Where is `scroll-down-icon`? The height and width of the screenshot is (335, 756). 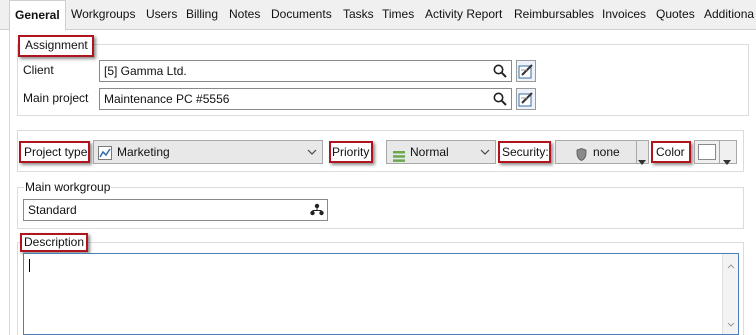
scroll-down-icon is located at coordinates (731, 323).